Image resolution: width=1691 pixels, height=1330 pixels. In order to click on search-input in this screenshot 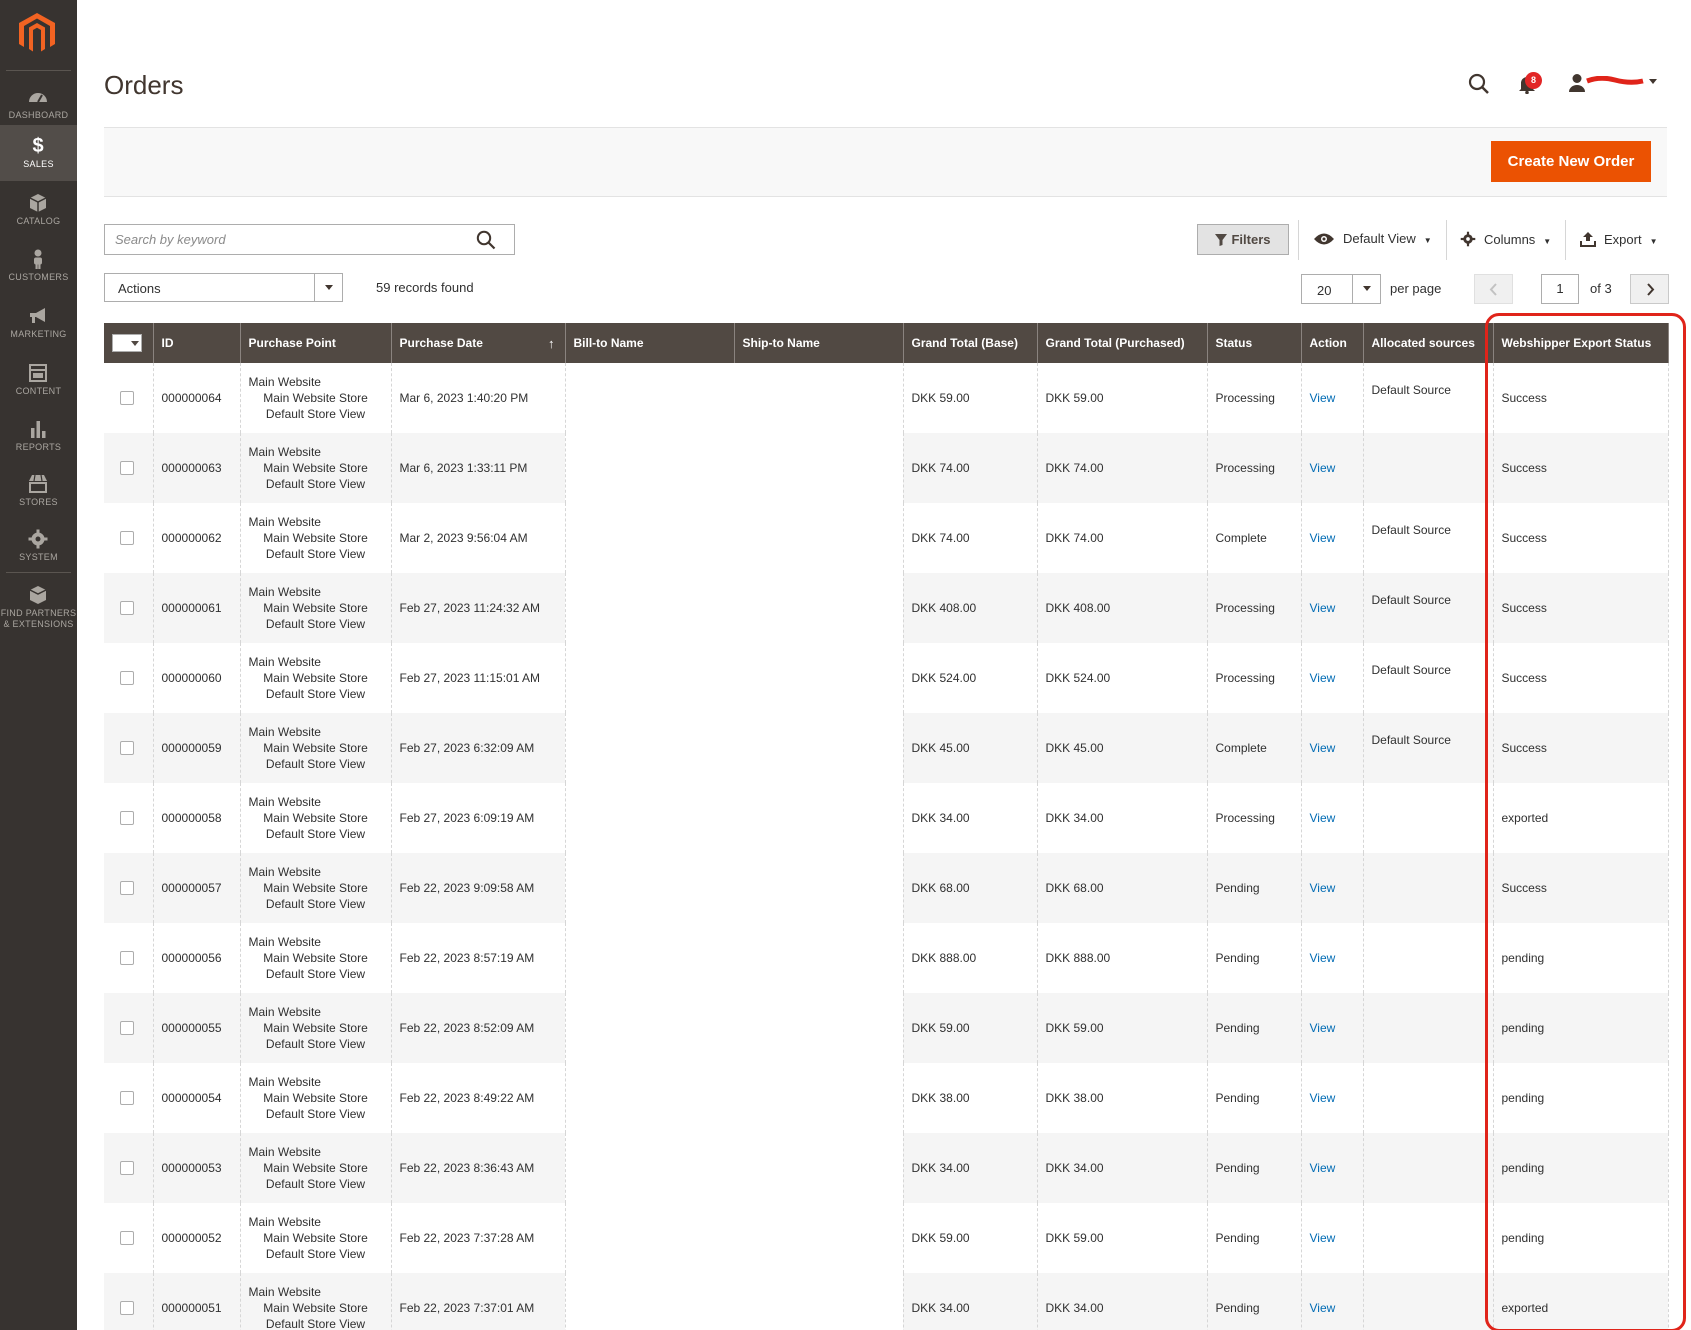, I will do `click(285, 239)`.